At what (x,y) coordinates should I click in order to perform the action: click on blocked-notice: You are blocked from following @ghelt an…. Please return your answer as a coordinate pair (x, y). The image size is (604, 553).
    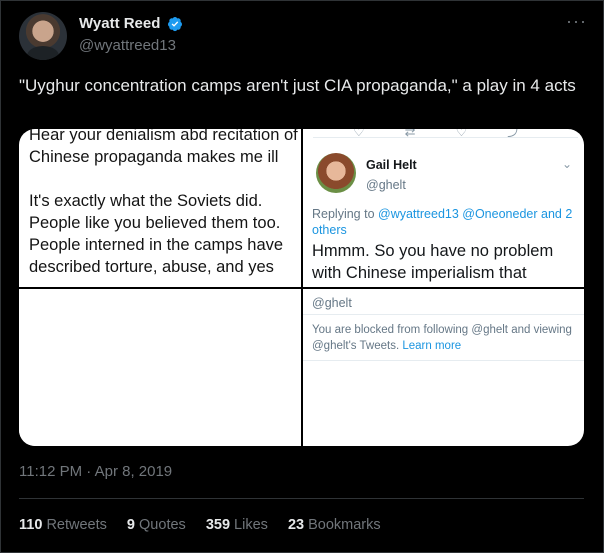
    Looking at the image, I should click on (446, 338).